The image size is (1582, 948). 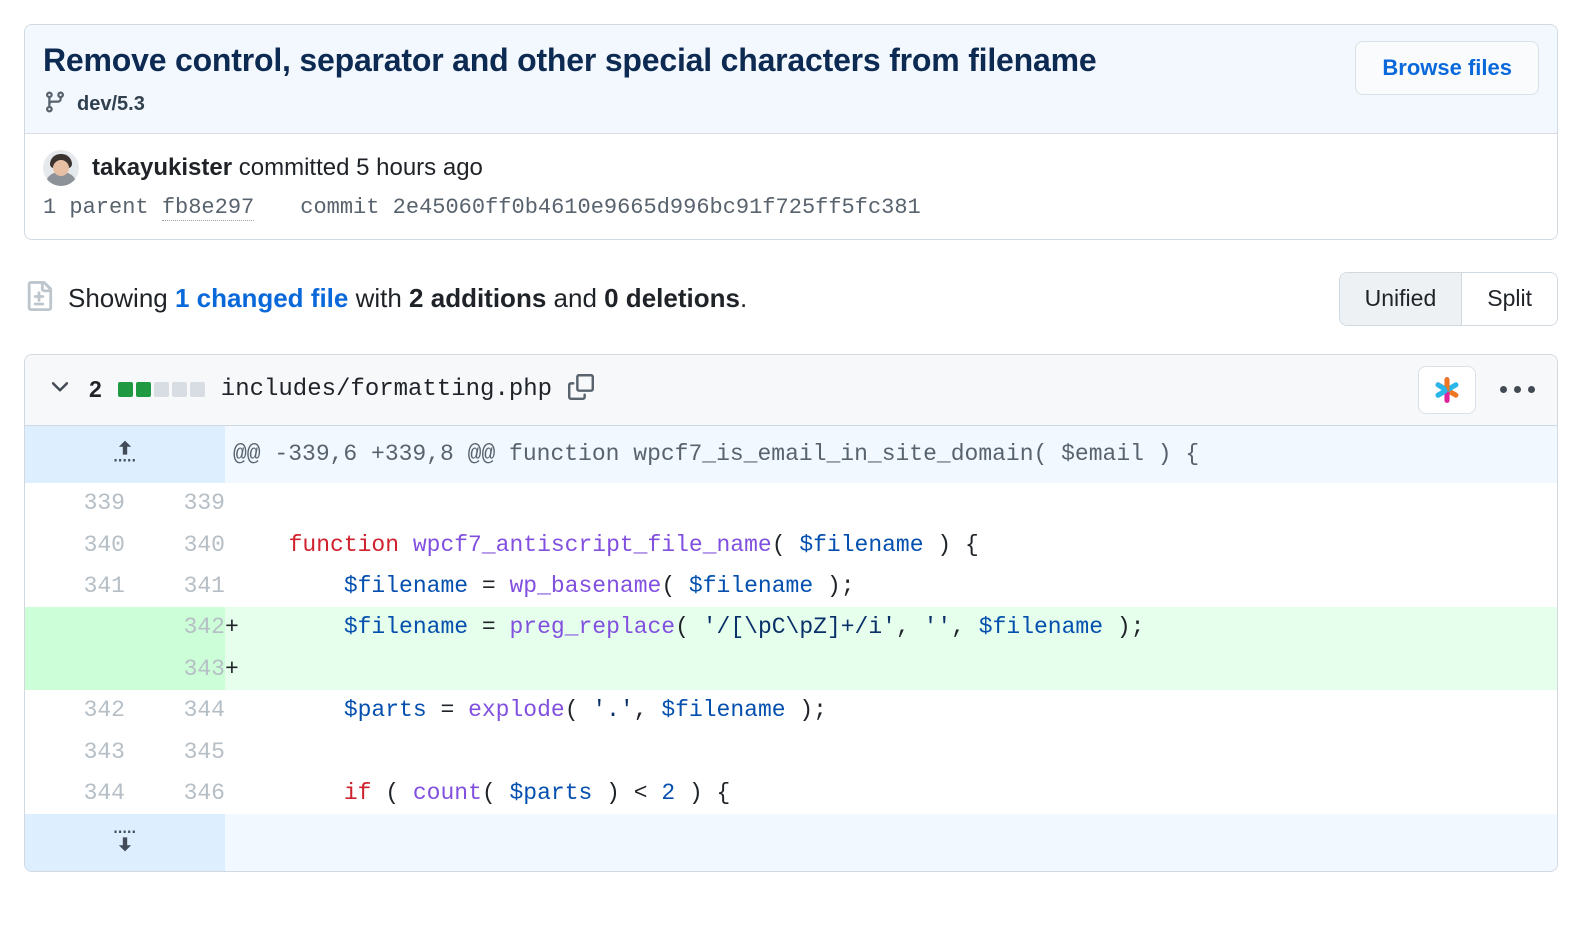 What do you see at coordinates (95, 389) in the screenshot?
I see `file-change-count: 2` at bounding box center [95, 389].